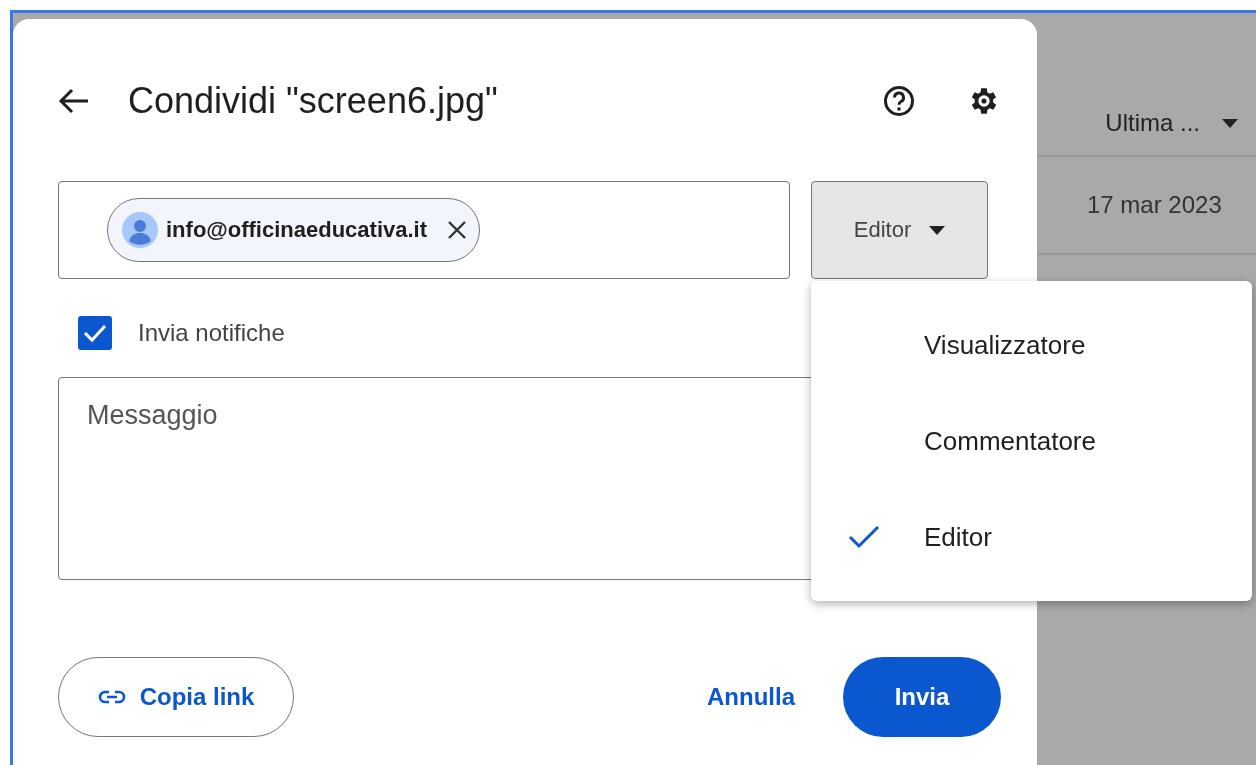 The image size is (1256, 765). I want to click on checkmark-icon, so click(95, 333).